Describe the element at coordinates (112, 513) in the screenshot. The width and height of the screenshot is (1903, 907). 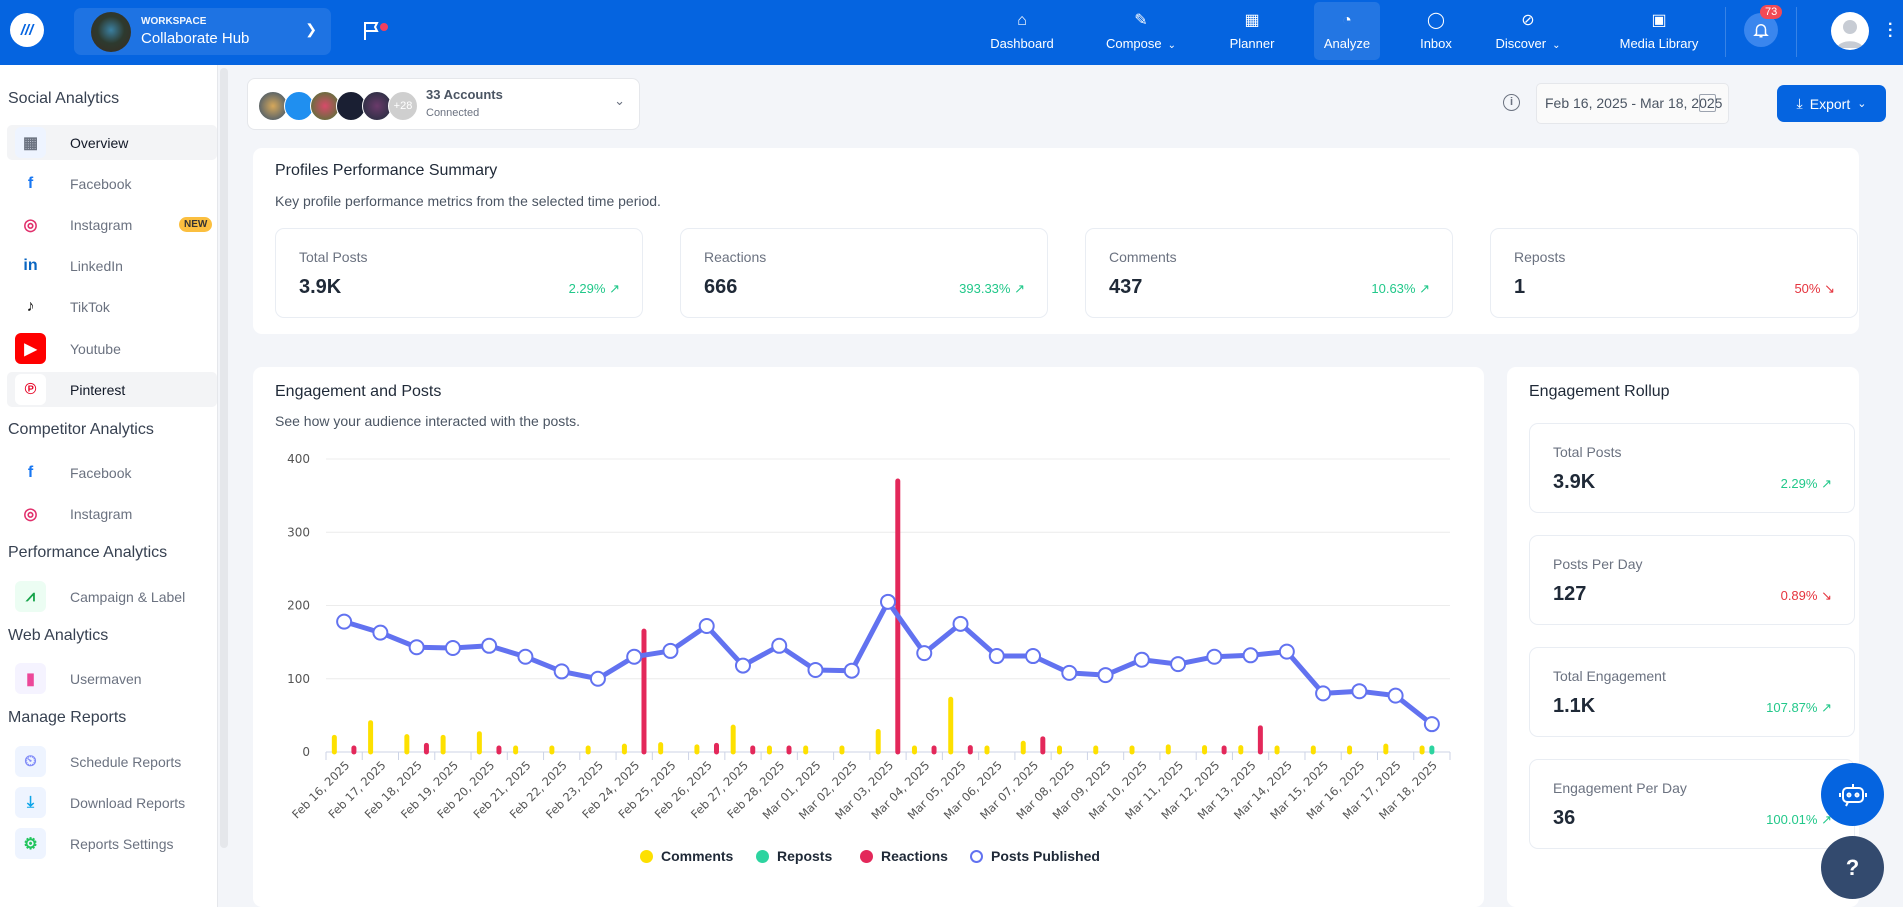
I see `sidebar-item-instagram: ◎ Instagram` at that location.